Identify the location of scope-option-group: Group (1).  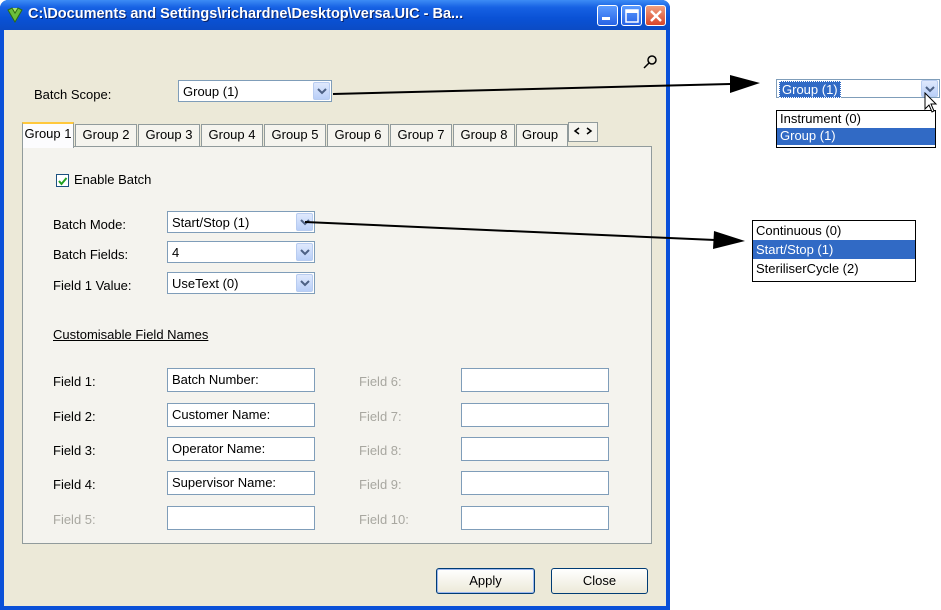
(856, 136).